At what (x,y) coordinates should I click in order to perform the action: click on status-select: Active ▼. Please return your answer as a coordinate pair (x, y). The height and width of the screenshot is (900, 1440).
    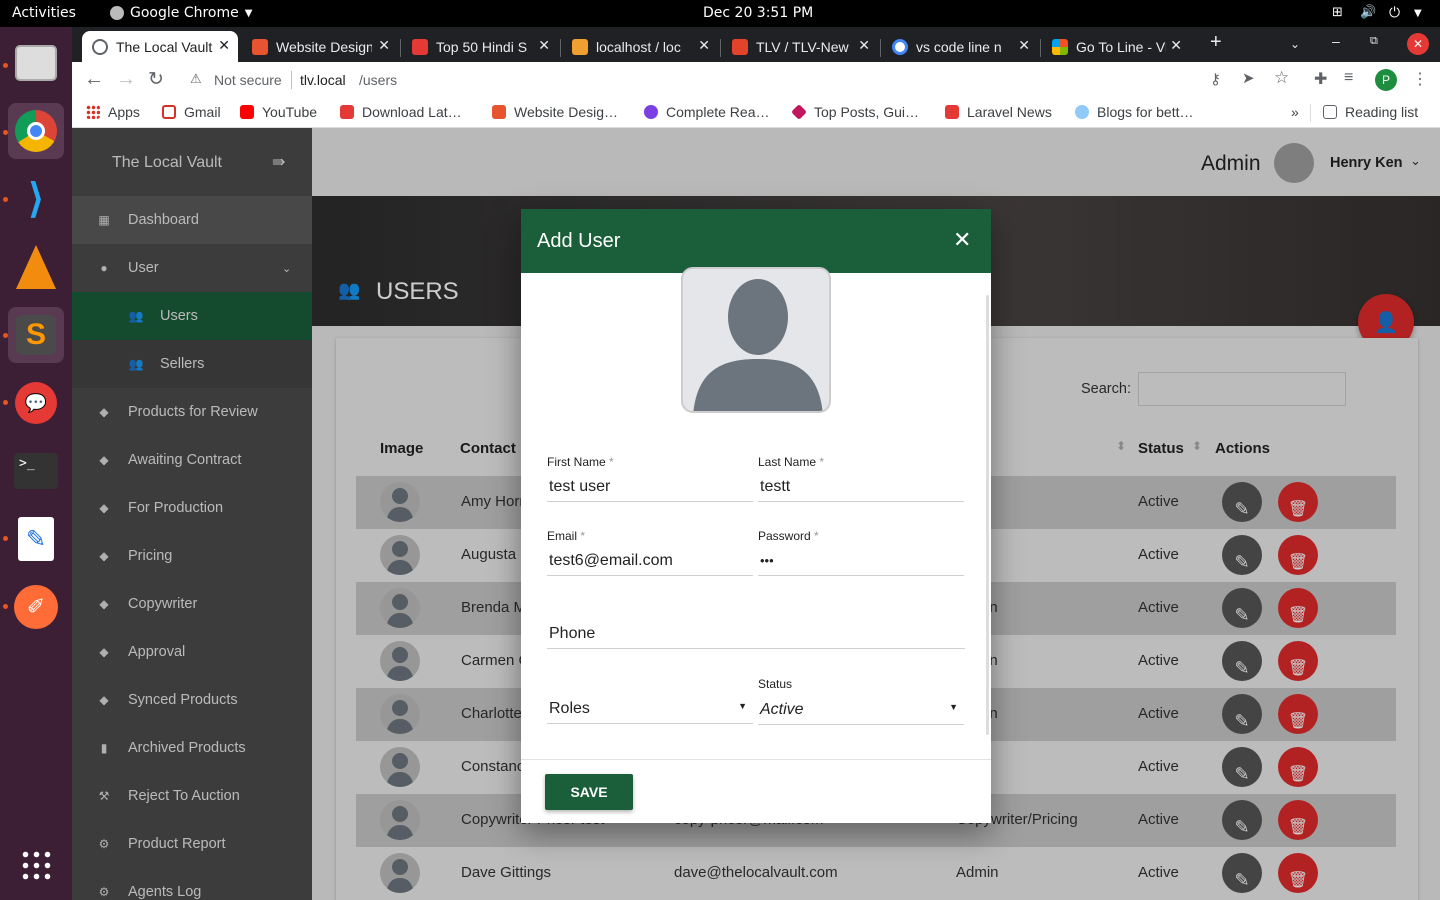
    Looking at the image, I should click on (861, 710).